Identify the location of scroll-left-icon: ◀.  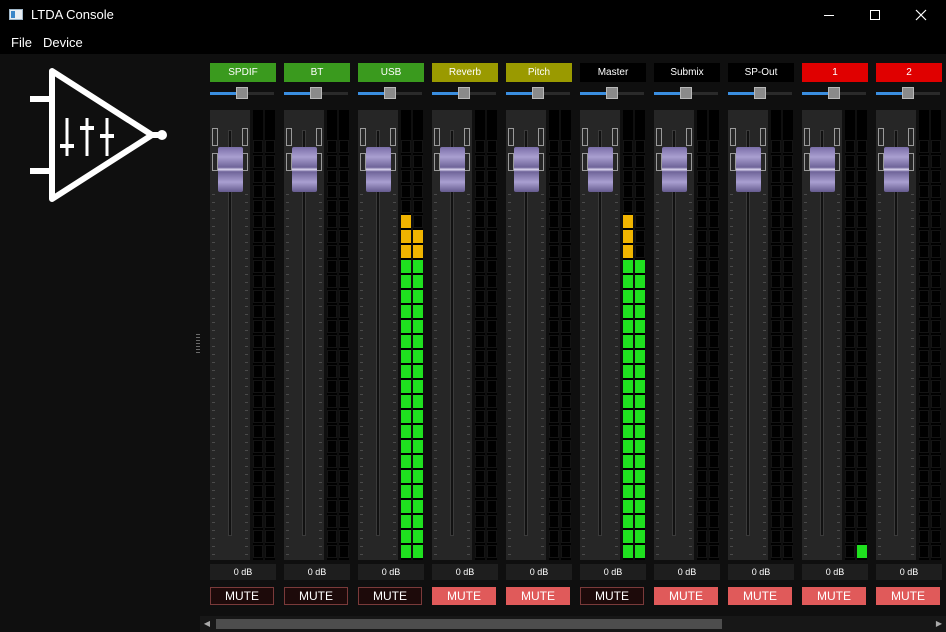
(207, 624).